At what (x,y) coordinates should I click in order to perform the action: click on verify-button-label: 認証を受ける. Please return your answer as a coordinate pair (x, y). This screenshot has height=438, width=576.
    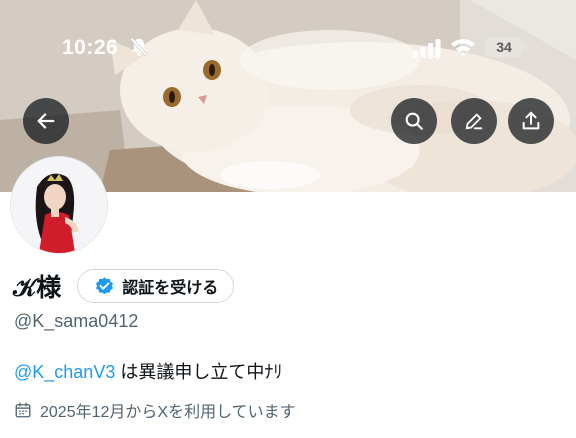
    Looking at the image, I should click on (170, 288).